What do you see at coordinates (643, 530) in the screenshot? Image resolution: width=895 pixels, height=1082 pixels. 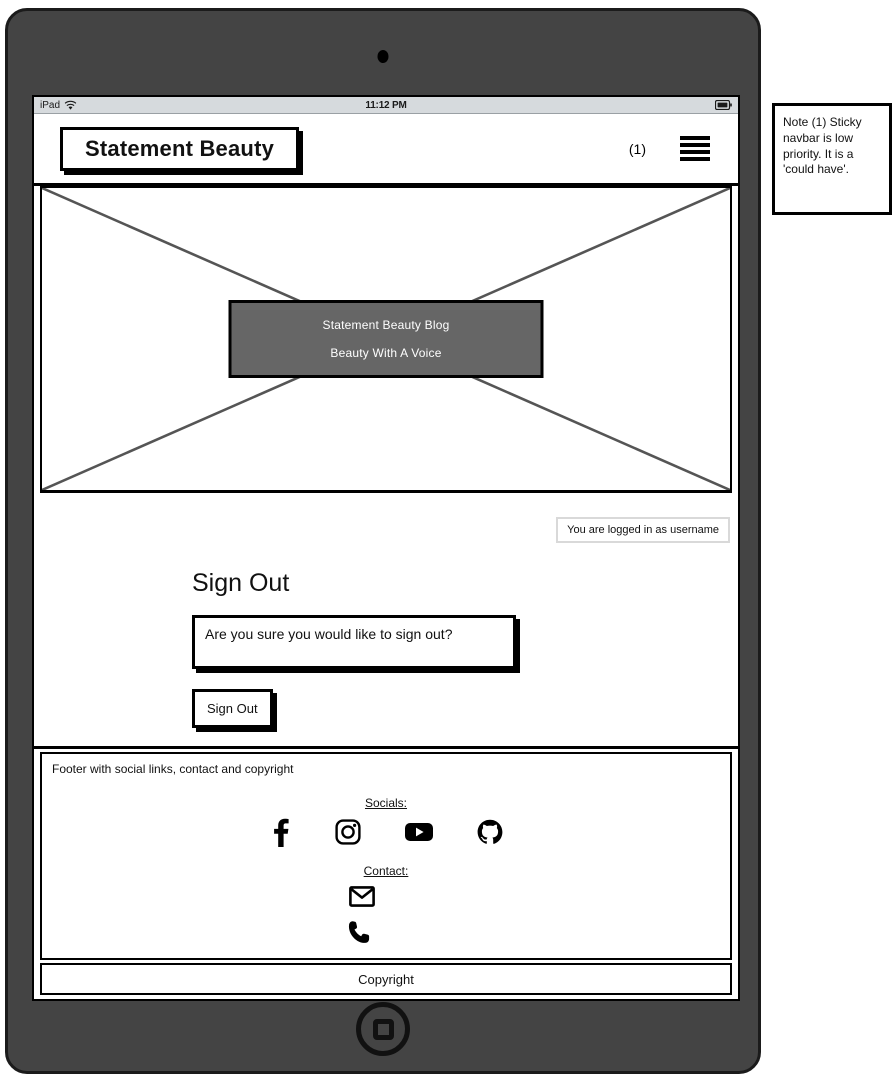 I see `login-status-badge: You are logged in as username` at bounding box center [643, 530].